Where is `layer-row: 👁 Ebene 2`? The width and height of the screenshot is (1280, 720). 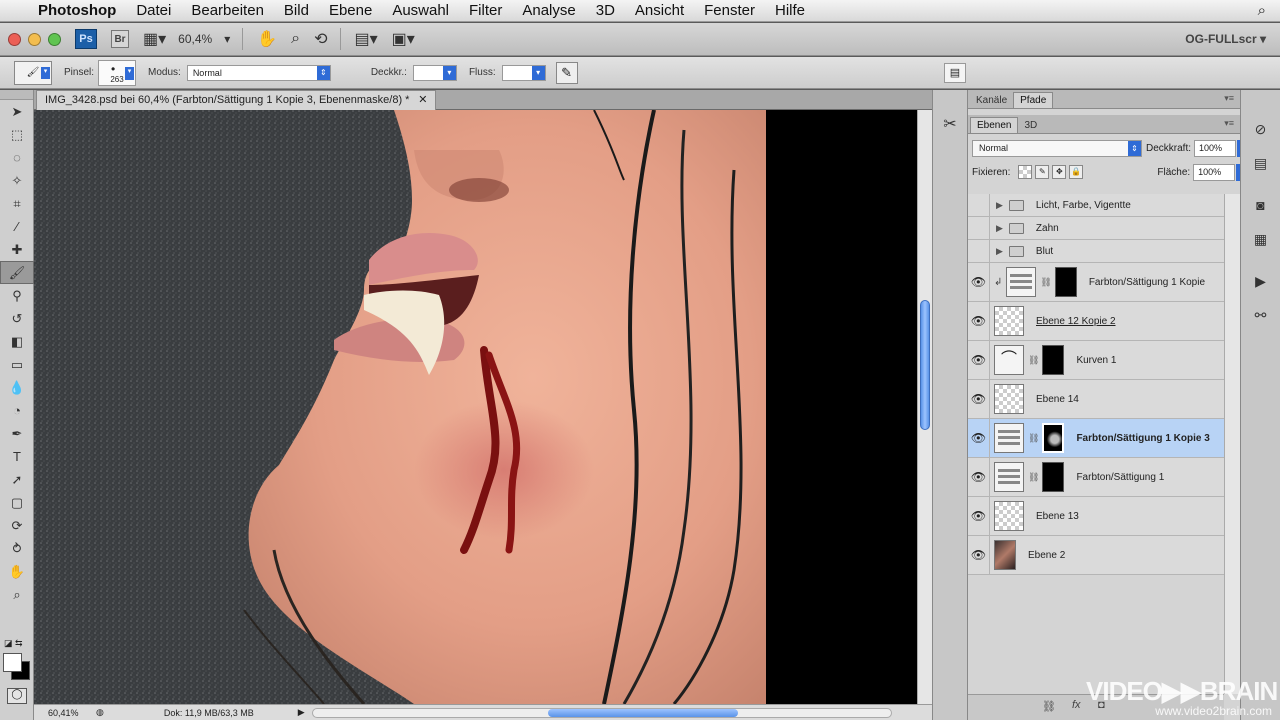 layer-row: 👁 Ebene 2 is located at coordinates (1096, 555).